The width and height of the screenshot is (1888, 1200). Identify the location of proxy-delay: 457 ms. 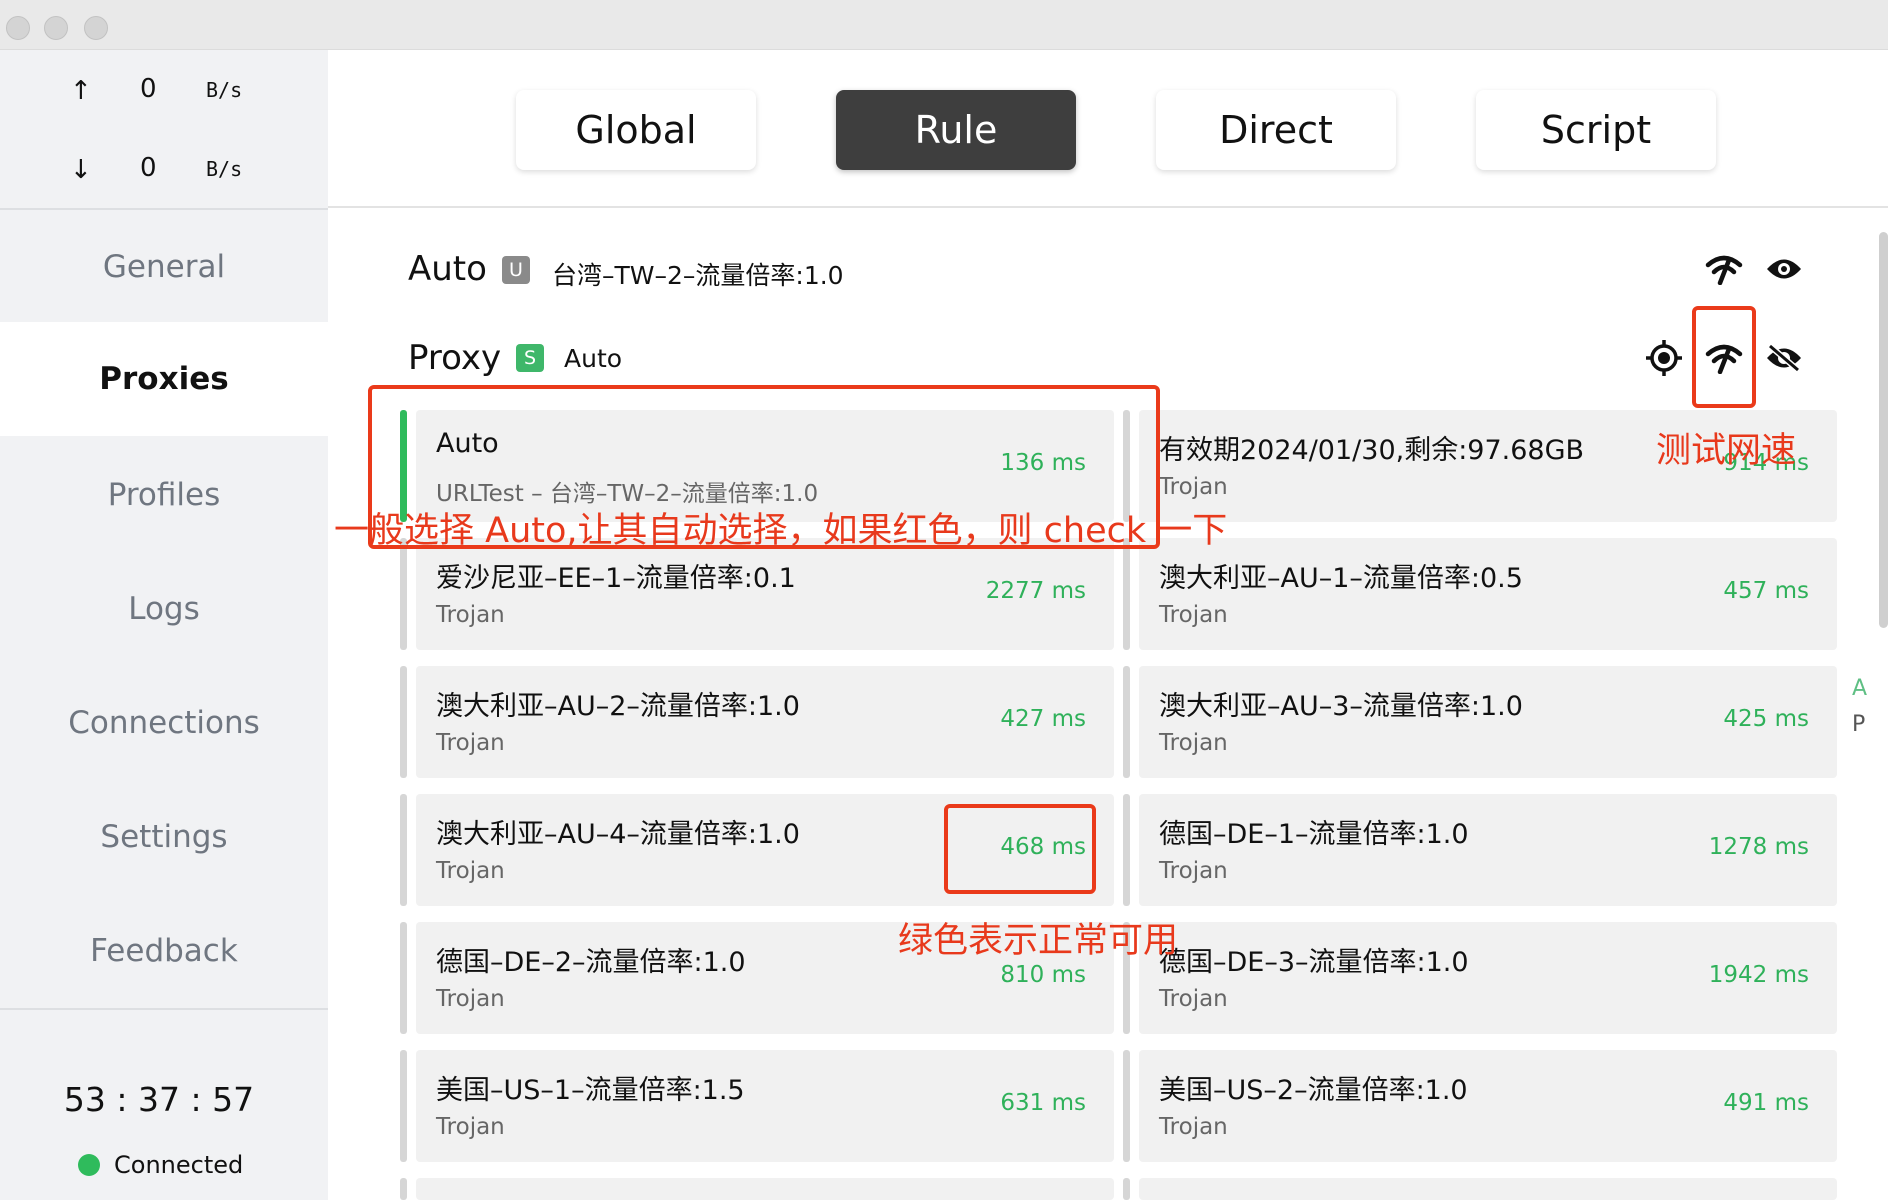
(1766, 591).